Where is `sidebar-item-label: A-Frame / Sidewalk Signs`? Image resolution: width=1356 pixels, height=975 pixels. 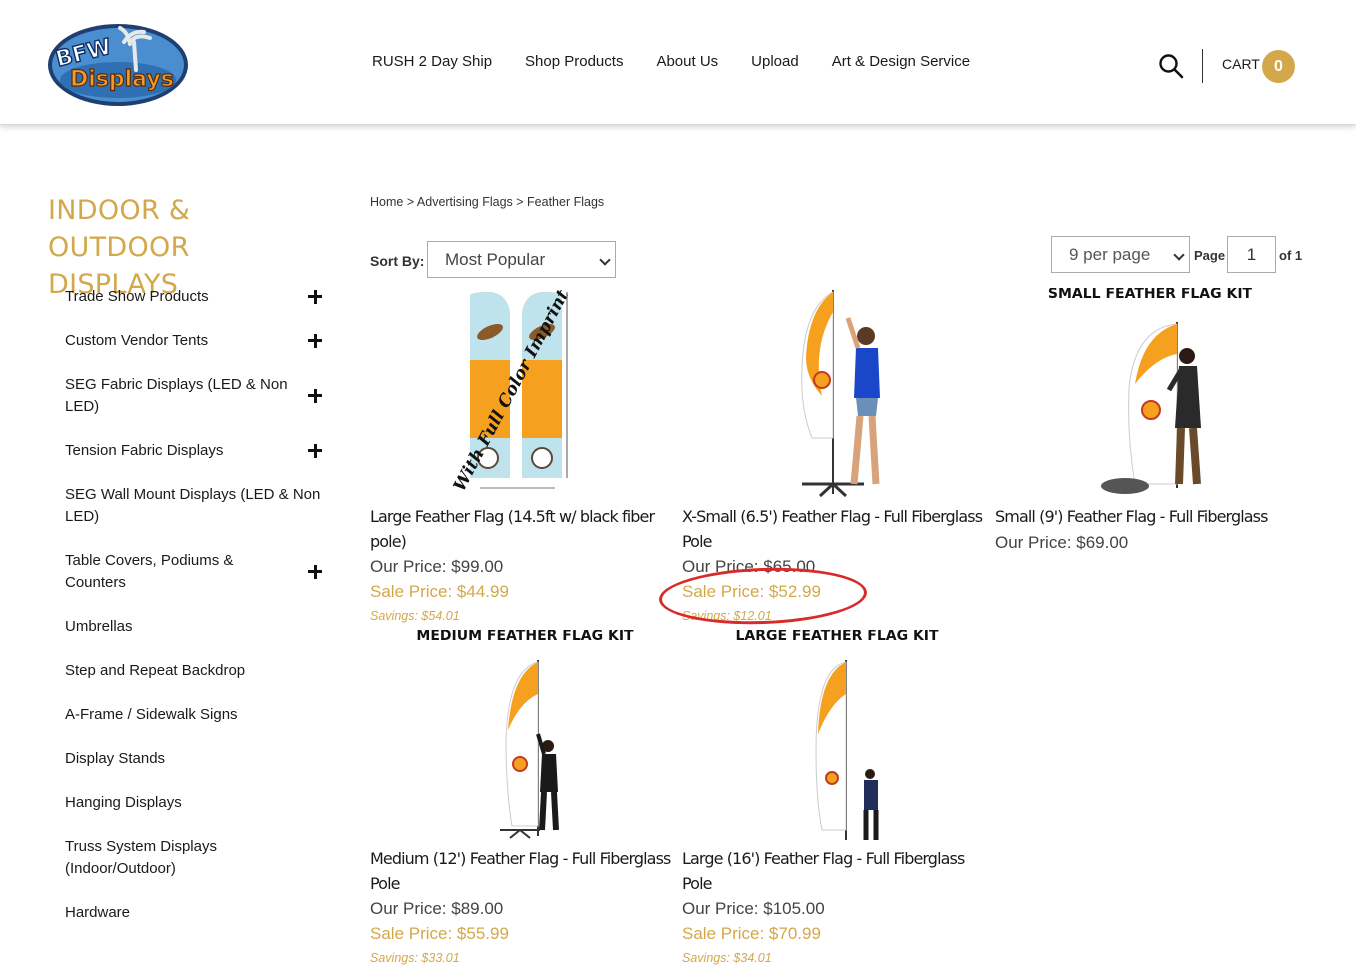
sidebar-item-label: A-Frame / Sidewalk Signs is located at coordinates (151, 714).